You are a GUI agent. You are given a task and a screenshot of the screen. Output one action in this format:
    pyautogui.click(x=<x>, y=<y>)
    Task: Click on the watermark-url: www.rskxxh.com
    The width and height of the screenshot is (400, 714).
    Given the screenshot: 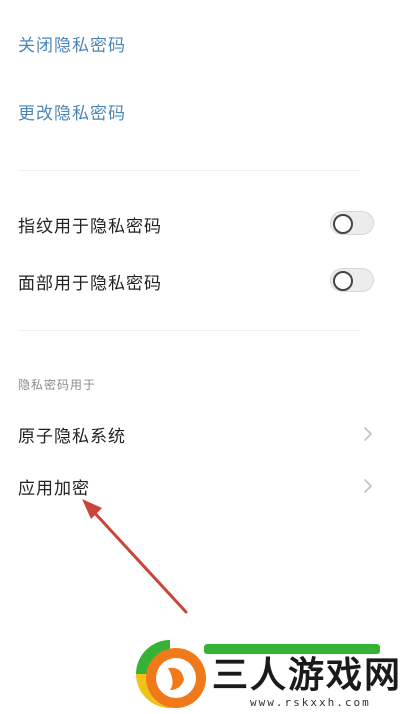 What is the action you would take?
    pyautogui.click(x=310, y=702)
    